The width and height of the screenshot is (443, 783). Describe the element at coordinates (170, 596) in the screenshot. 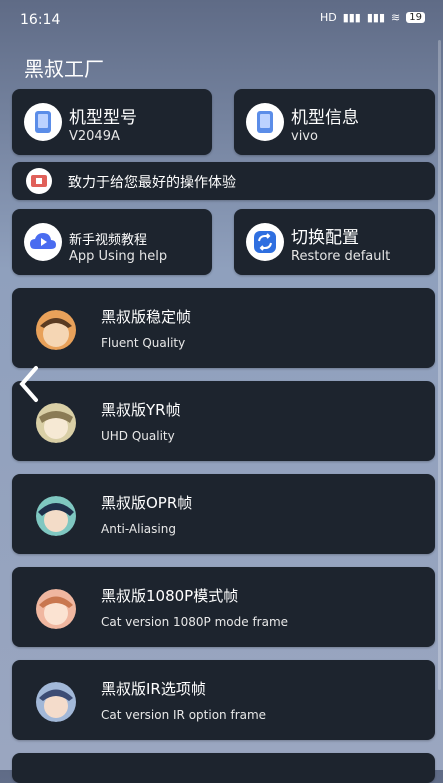

I see `mode-title: 黑叔版1080P模式帧` at that location.